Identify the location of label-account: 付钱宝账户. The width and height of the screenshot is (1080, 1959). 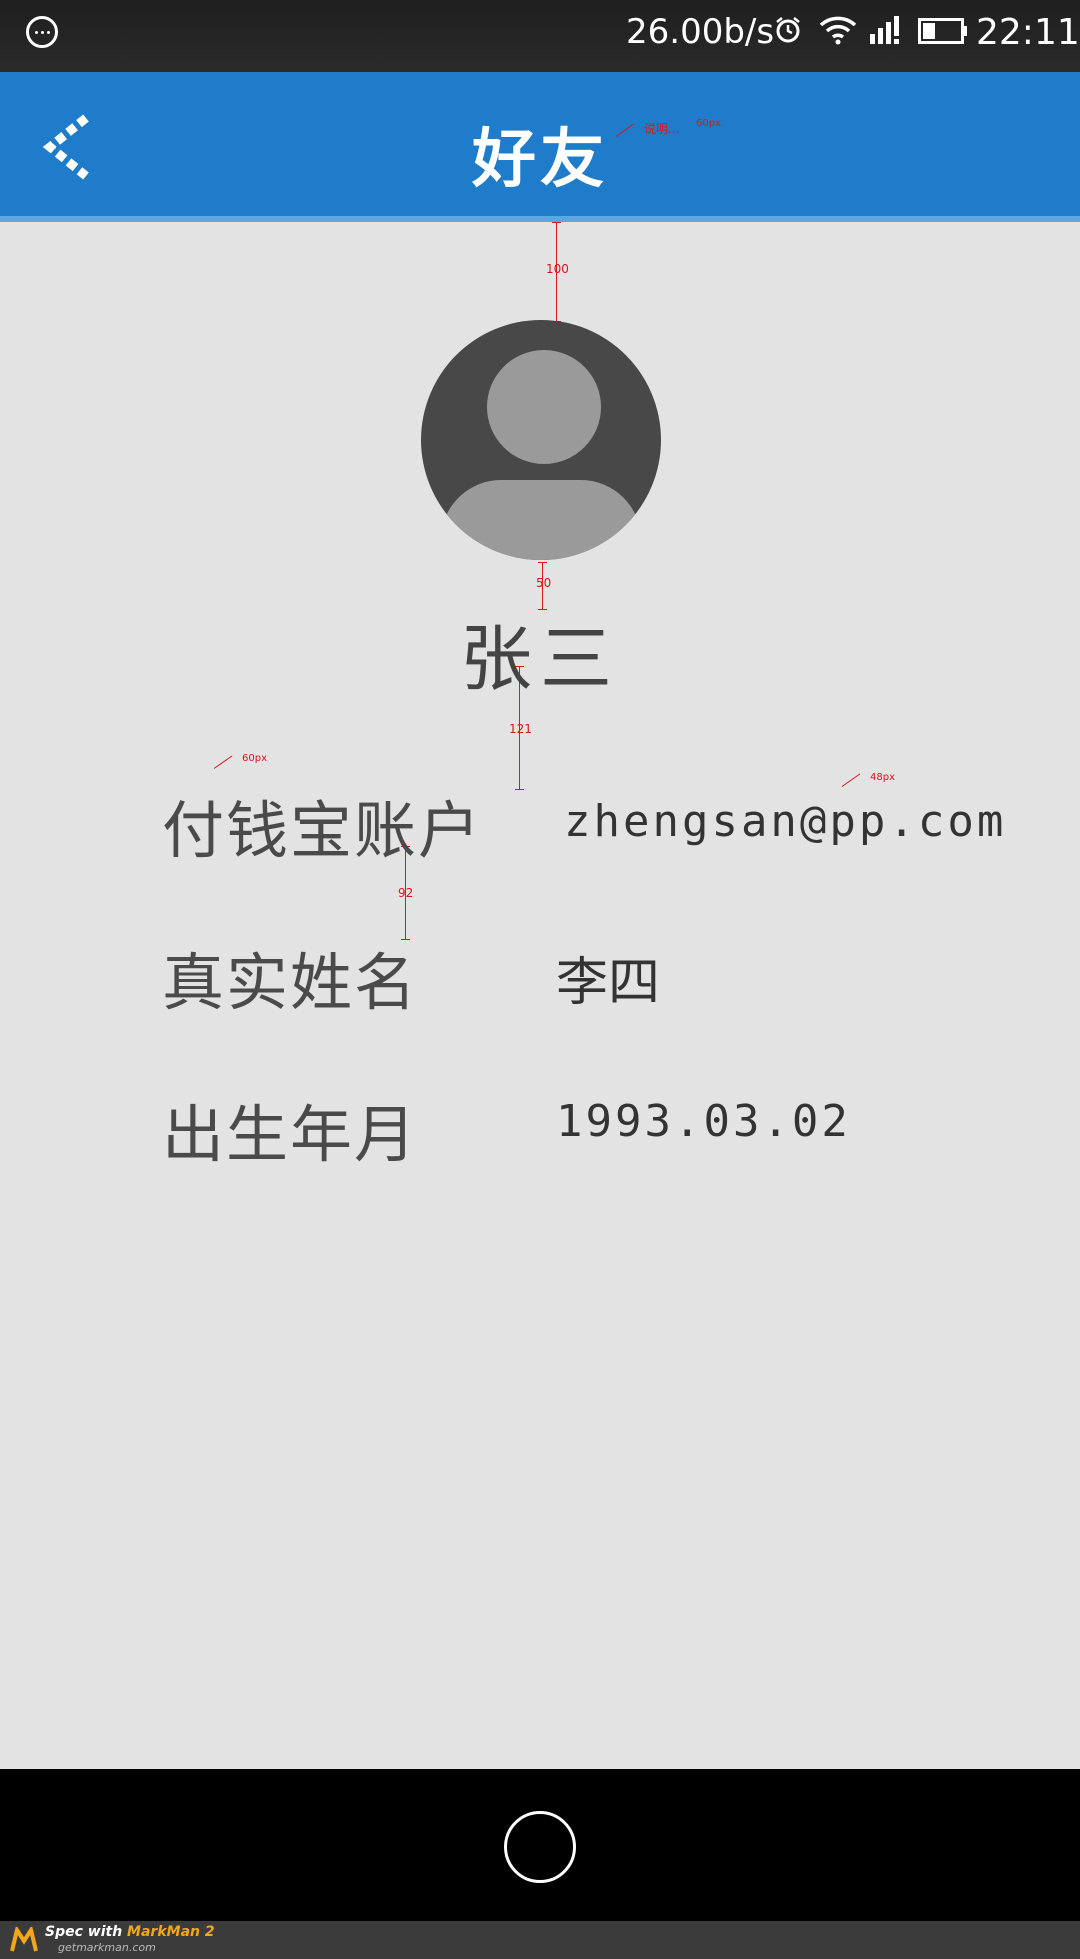
(322, 830).